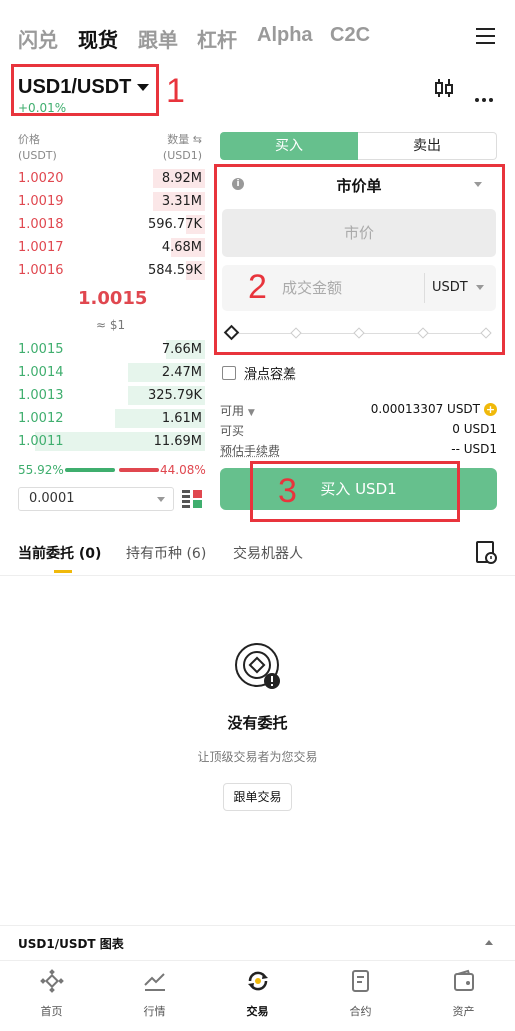 This screenshot has width=515, height=1031. I want to click on ask-price: 1.0019, so click(41, 201).